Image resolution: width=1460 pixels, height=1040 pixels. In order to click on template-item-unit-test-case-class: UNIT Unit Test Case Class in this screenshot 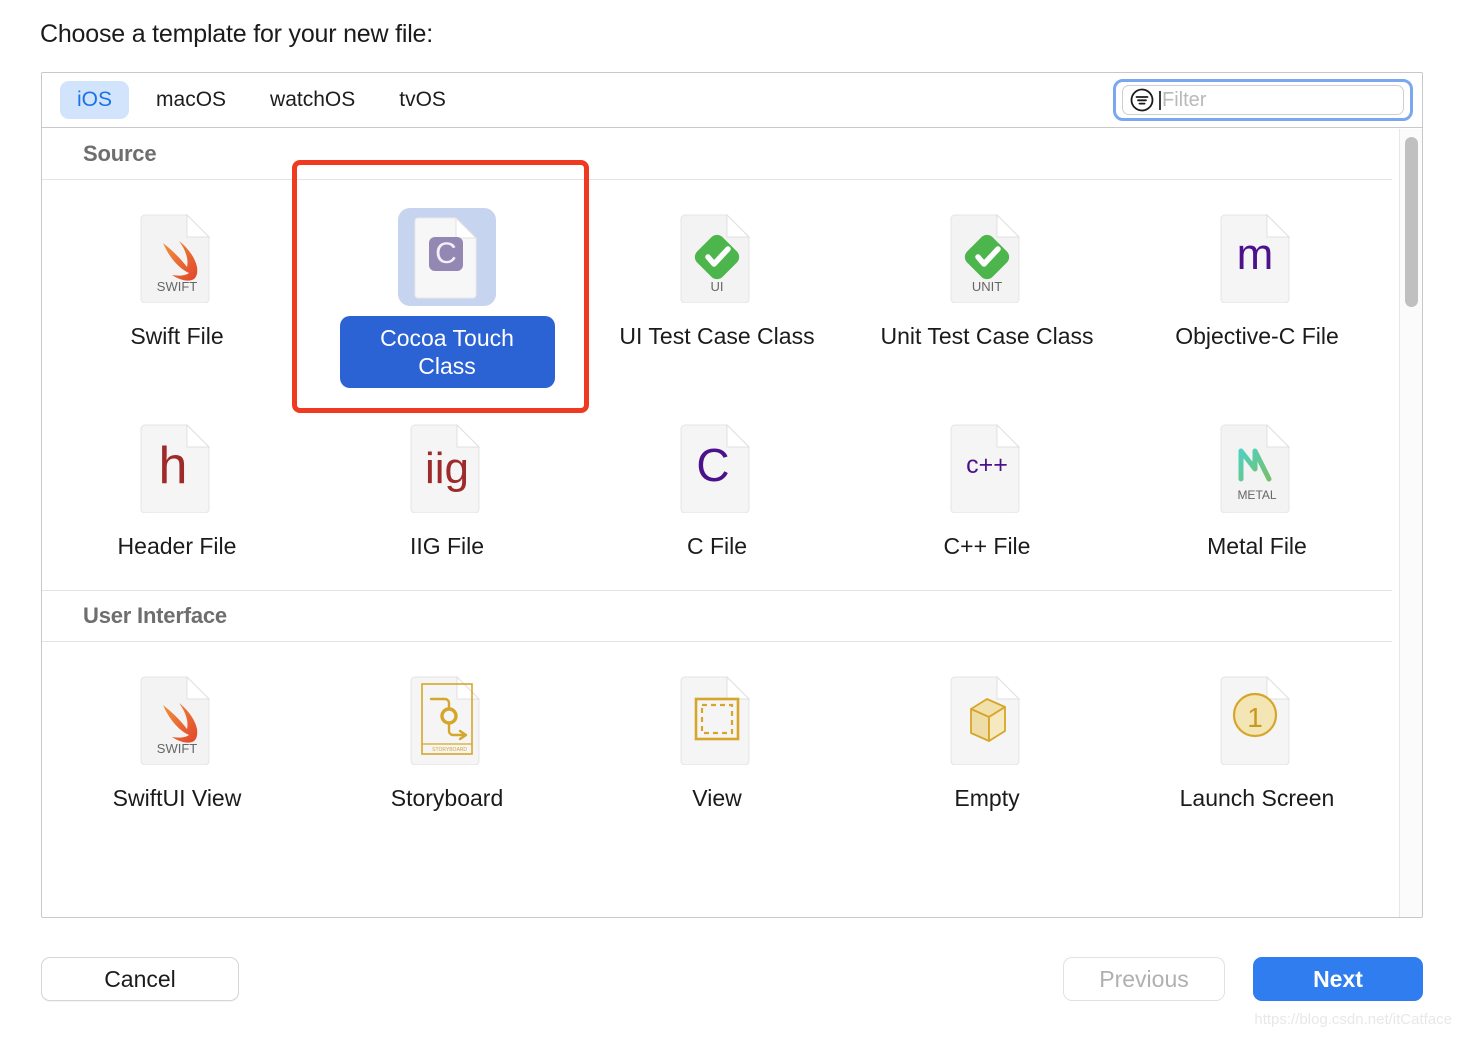, I will do `click(987, 301)`.